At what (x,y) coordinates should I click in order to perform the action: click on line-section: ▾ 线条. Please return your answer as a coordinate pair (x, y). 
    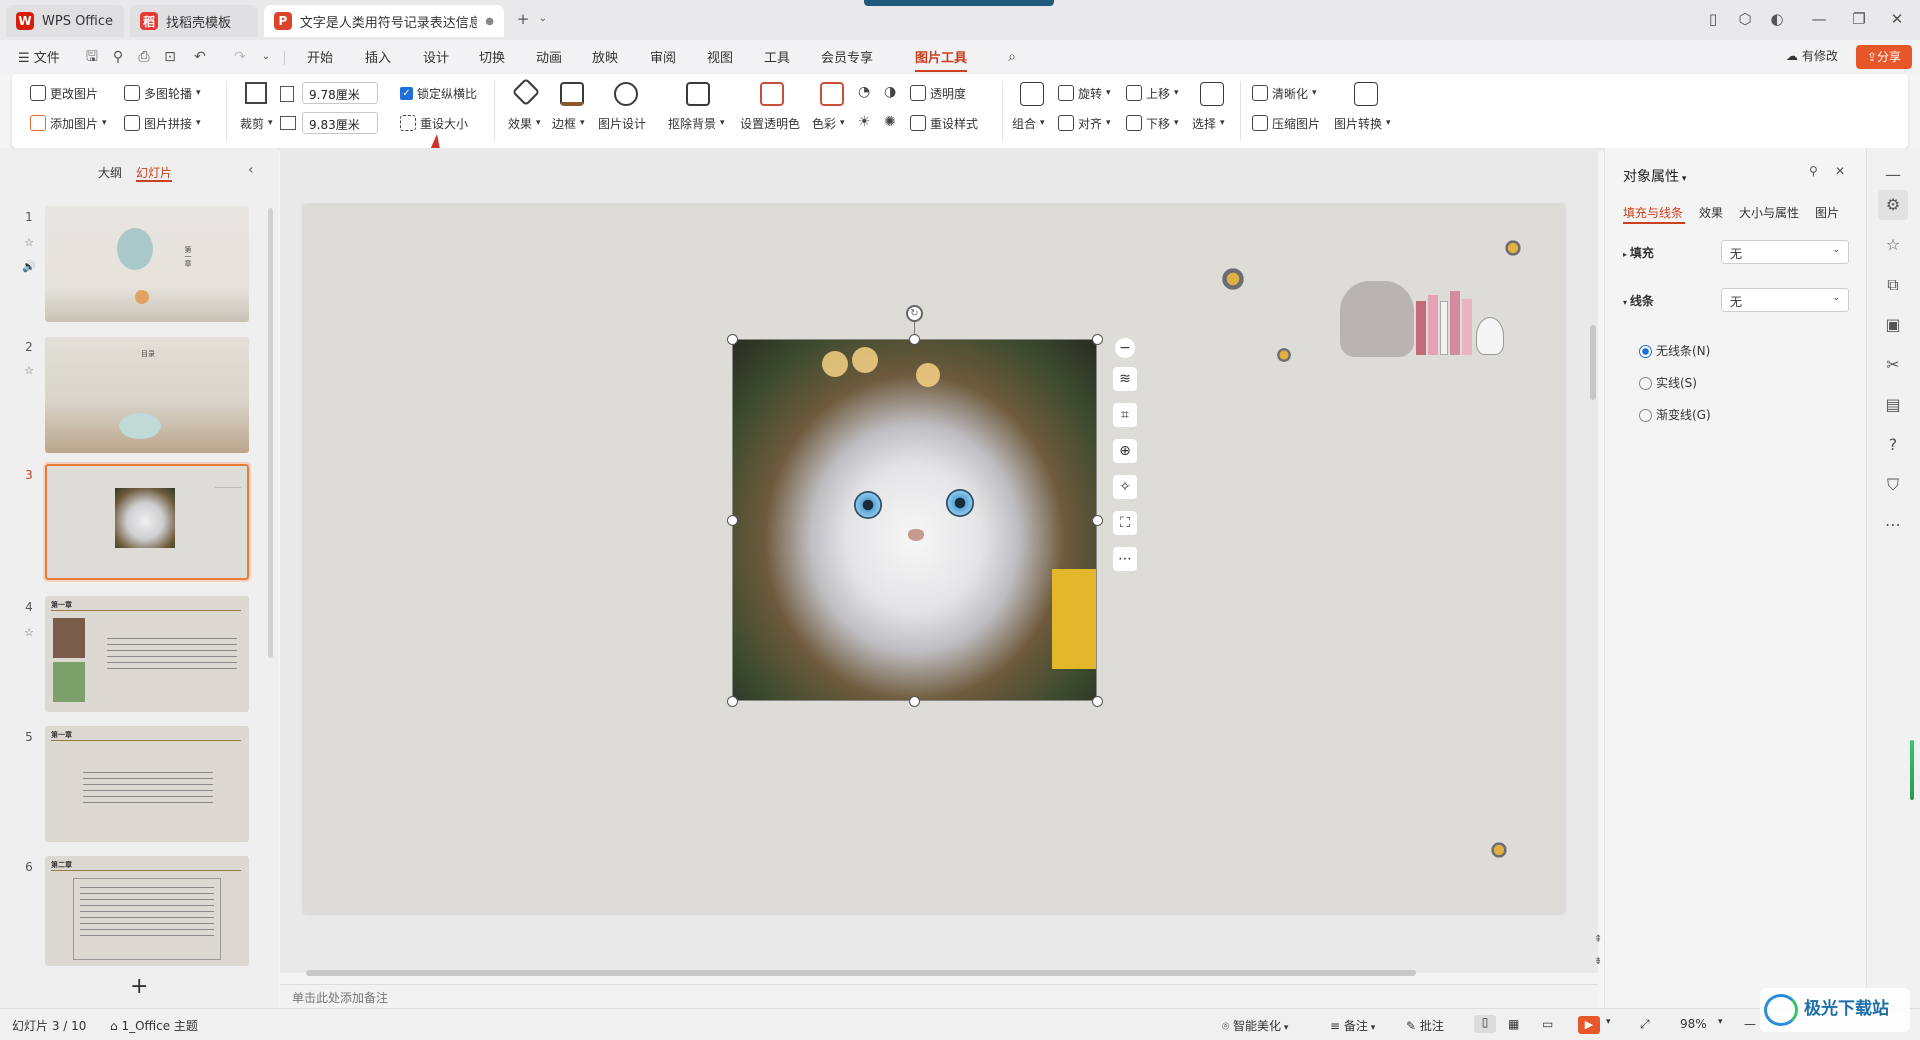
    Looking at the image, I should click on (1638, 300).